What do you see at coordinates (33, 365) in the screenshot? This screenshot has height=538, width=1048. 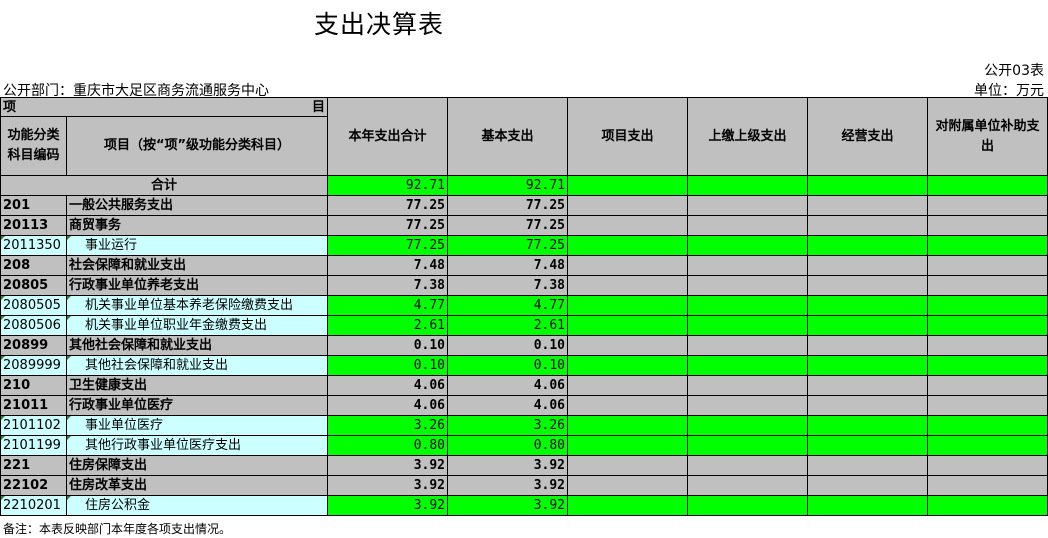 I see `code-cell: 2089999` at bounding box center [33, 365].